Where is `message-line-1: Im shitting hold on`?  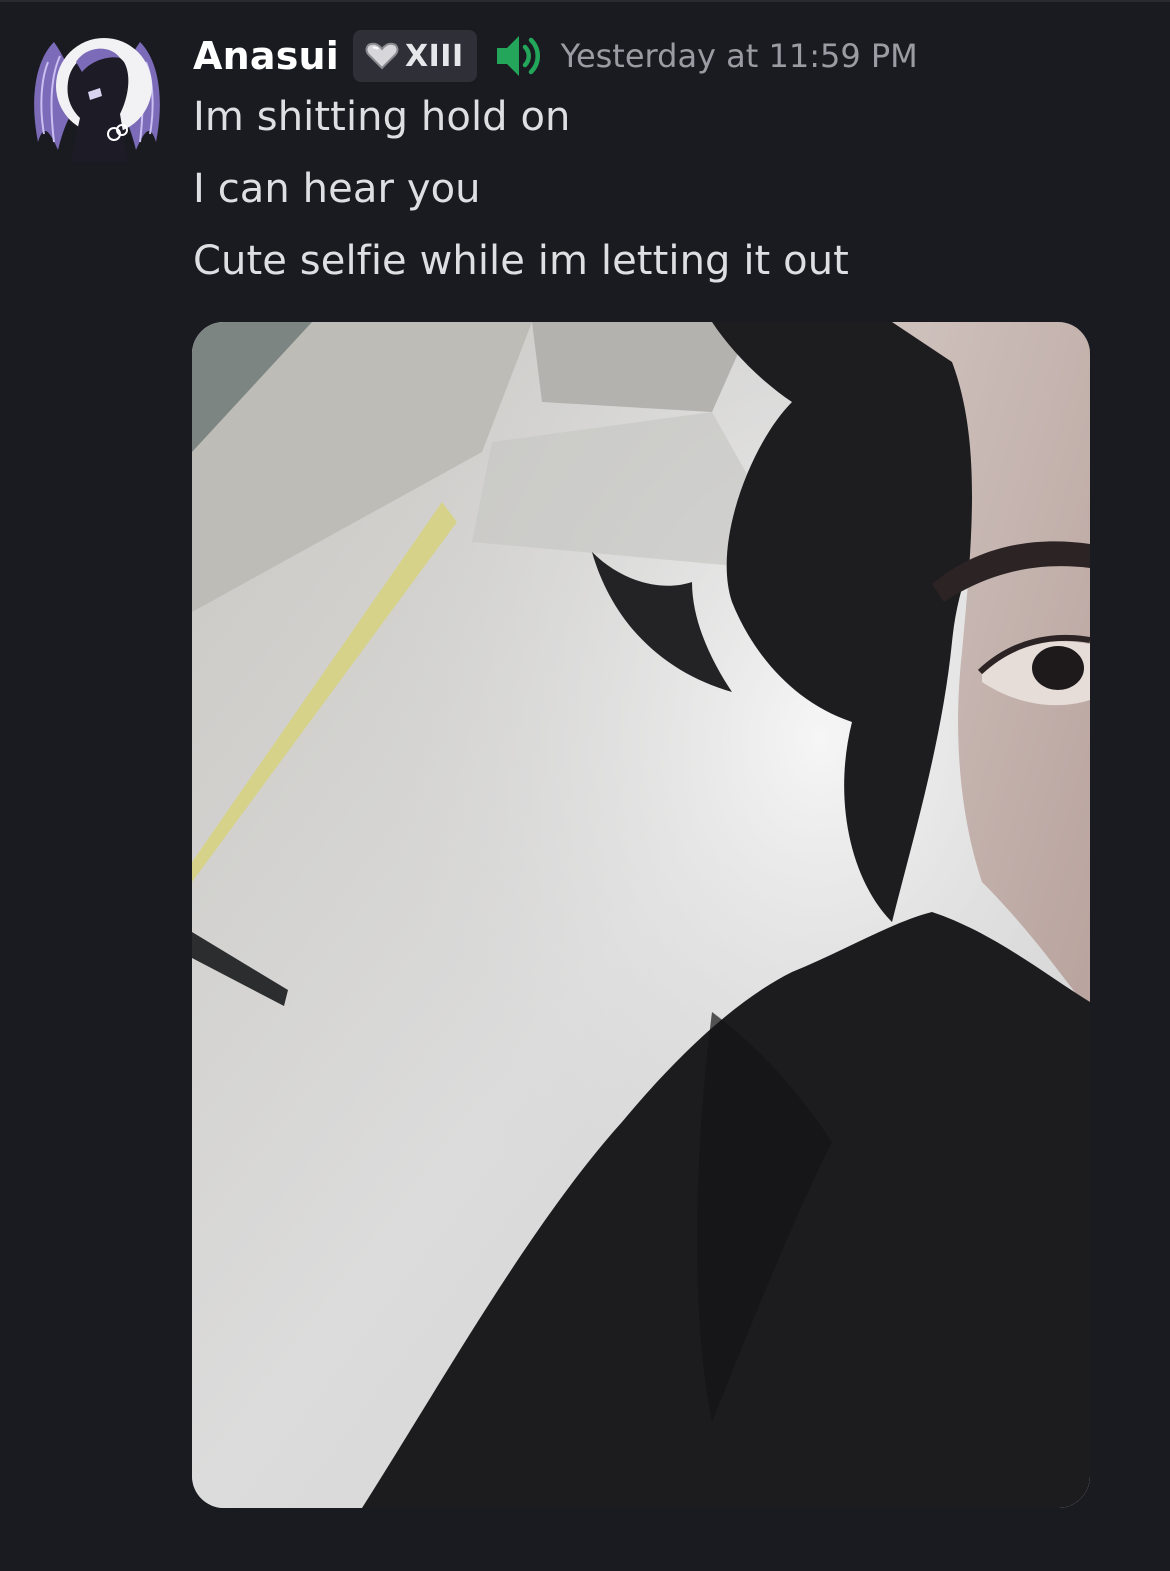 message-line-1: Im shitting hold on is located at coordinates (382, 117).